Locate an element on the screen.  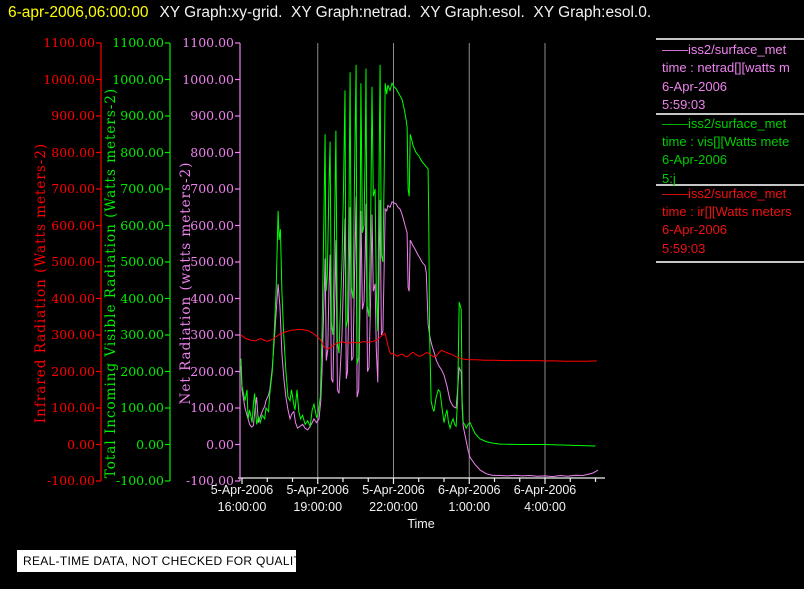
y-tick-label-visible: 1100.00 is located at coordinates (138, 42).